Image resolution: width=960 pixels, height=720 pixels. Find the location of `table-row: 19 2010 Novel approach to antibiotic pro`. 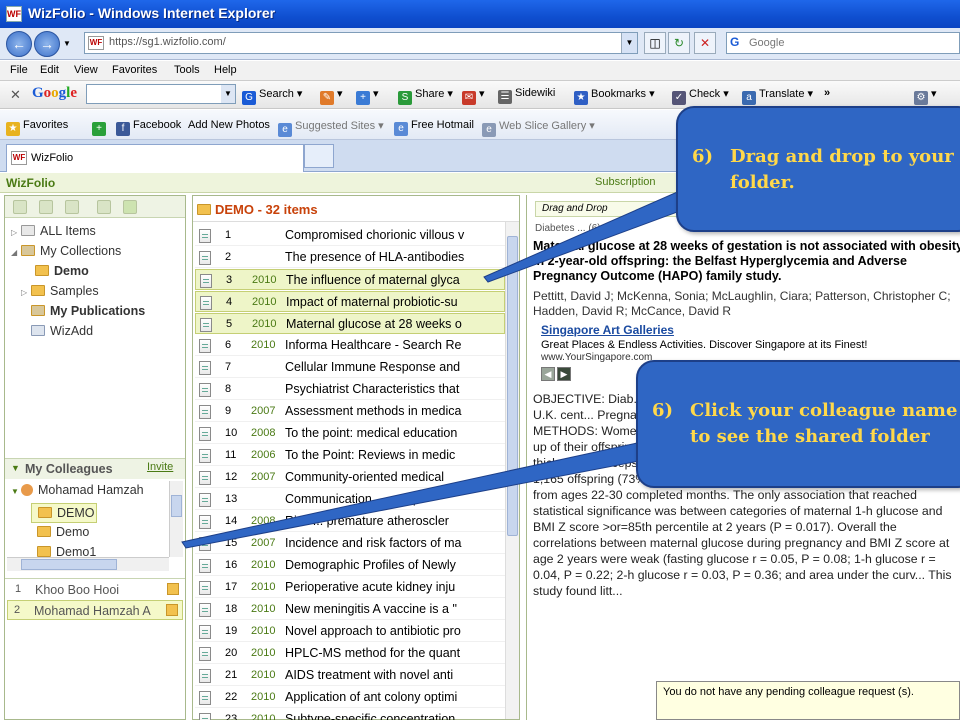

table-row: 19 2010 Novel approach to antibiotic pro is located at coordinates (350, 631).